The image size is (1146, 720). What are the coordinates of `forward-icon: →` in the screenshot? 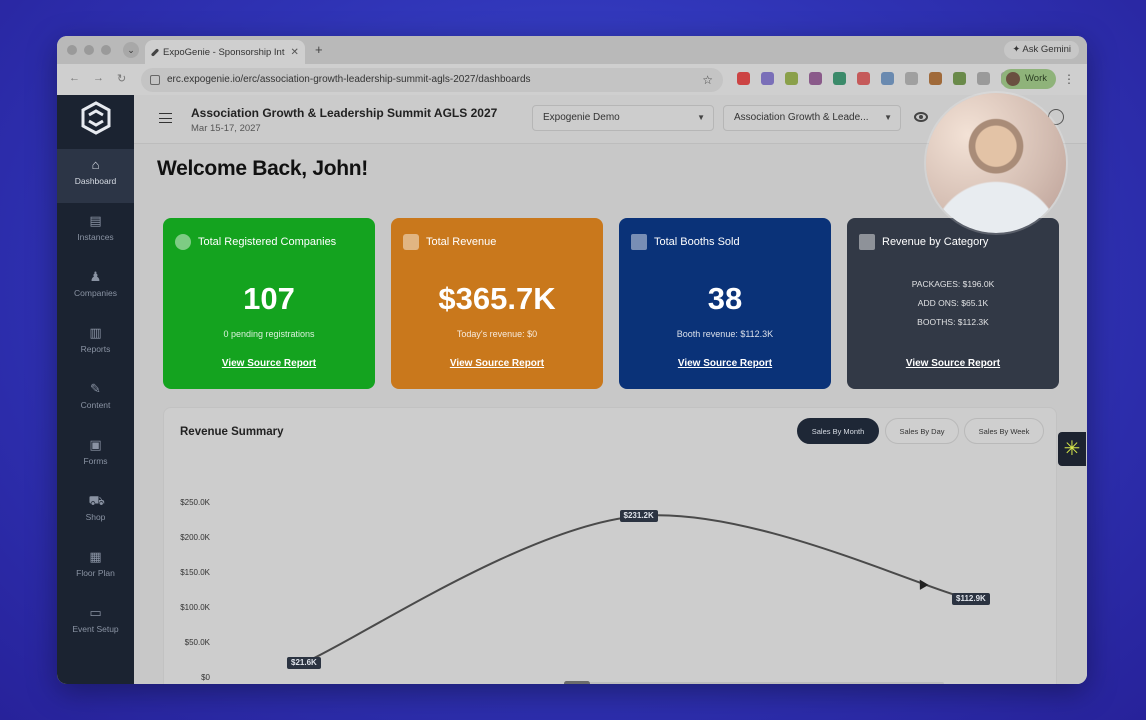 It's located at (98, 78).